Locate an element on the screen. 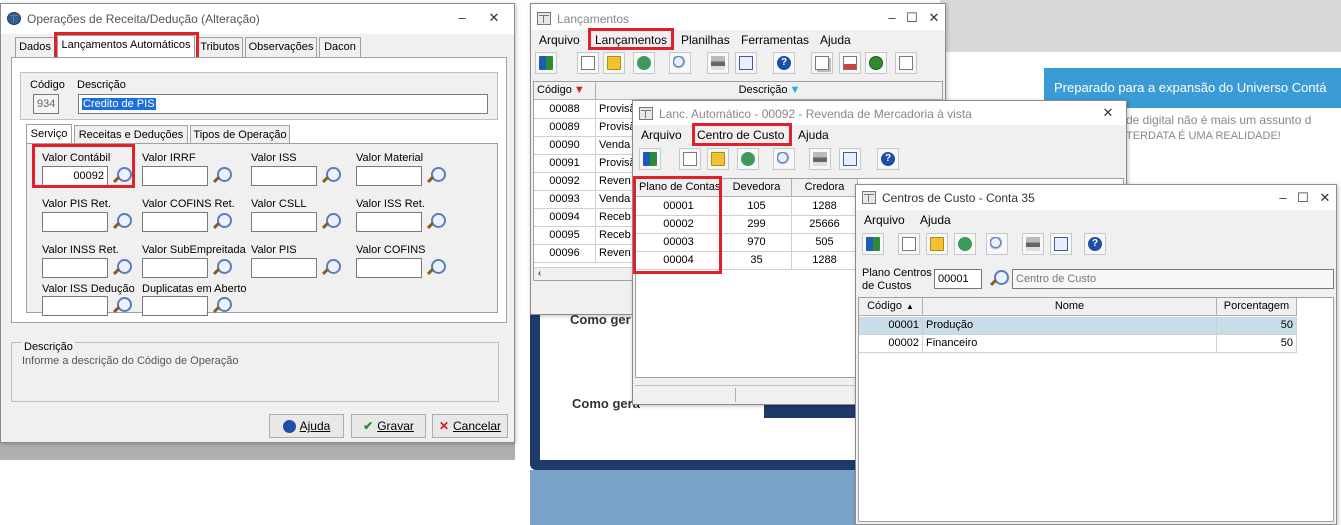 Image resolution: width=1341 pixels, height=525 pixels. plano-centros-field: 00001 is located at coordinates (958, 279).